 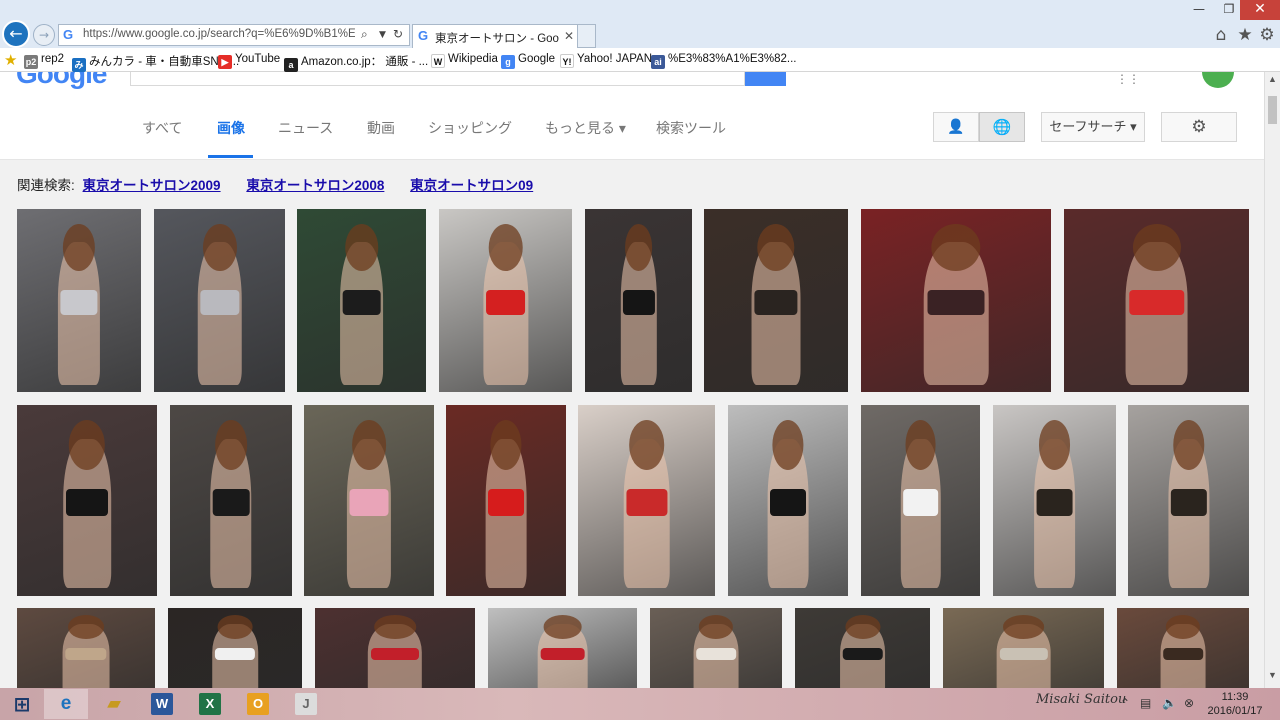 I want to click on tab-all: すべて, so click(x=162, y=128).